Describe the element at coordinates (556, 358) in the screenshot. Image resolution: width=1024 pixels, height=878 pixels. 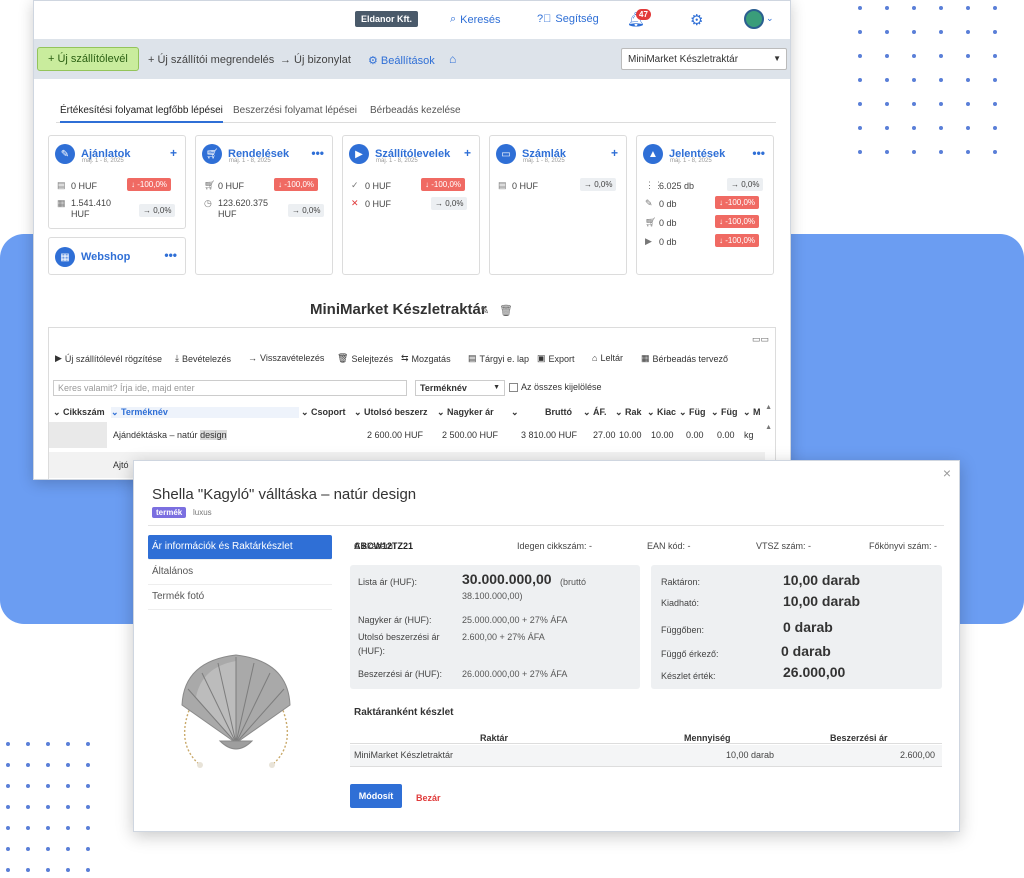
I see `tool-export: ▣ Export` at that location.